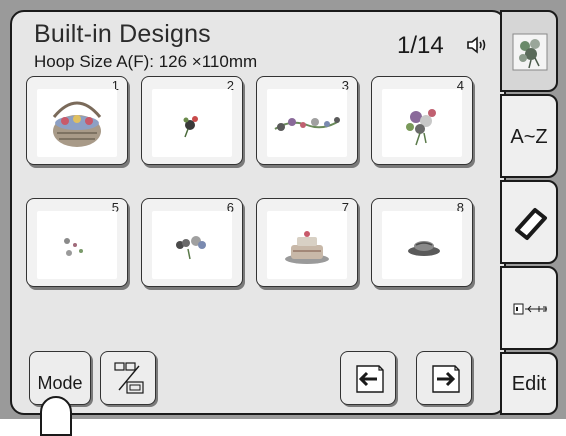 The width and height of the screenshot is (566, 436). I want to click on page-forward-arrow-icon, so click(446, 379).